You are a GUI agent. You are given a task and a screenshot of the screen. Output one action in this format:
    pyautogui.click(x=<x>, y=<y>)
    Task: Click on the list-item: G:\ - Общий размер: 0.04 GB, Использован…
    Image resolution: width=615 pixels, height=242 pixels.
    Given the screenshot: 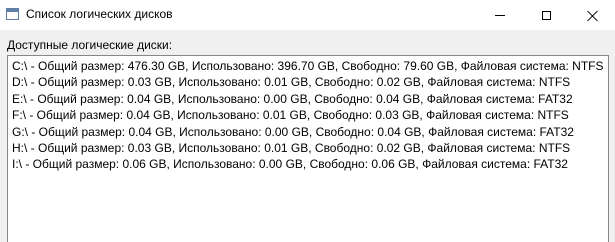 What is the action you would take?
    pyautogui.click(x=310, y=132)
    